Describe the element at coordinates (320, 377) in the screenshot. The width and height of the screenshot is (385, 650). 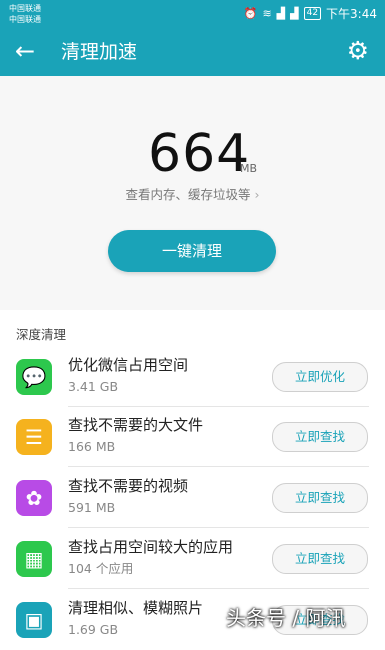
I see `optimize-button: 立即优化` at that location.